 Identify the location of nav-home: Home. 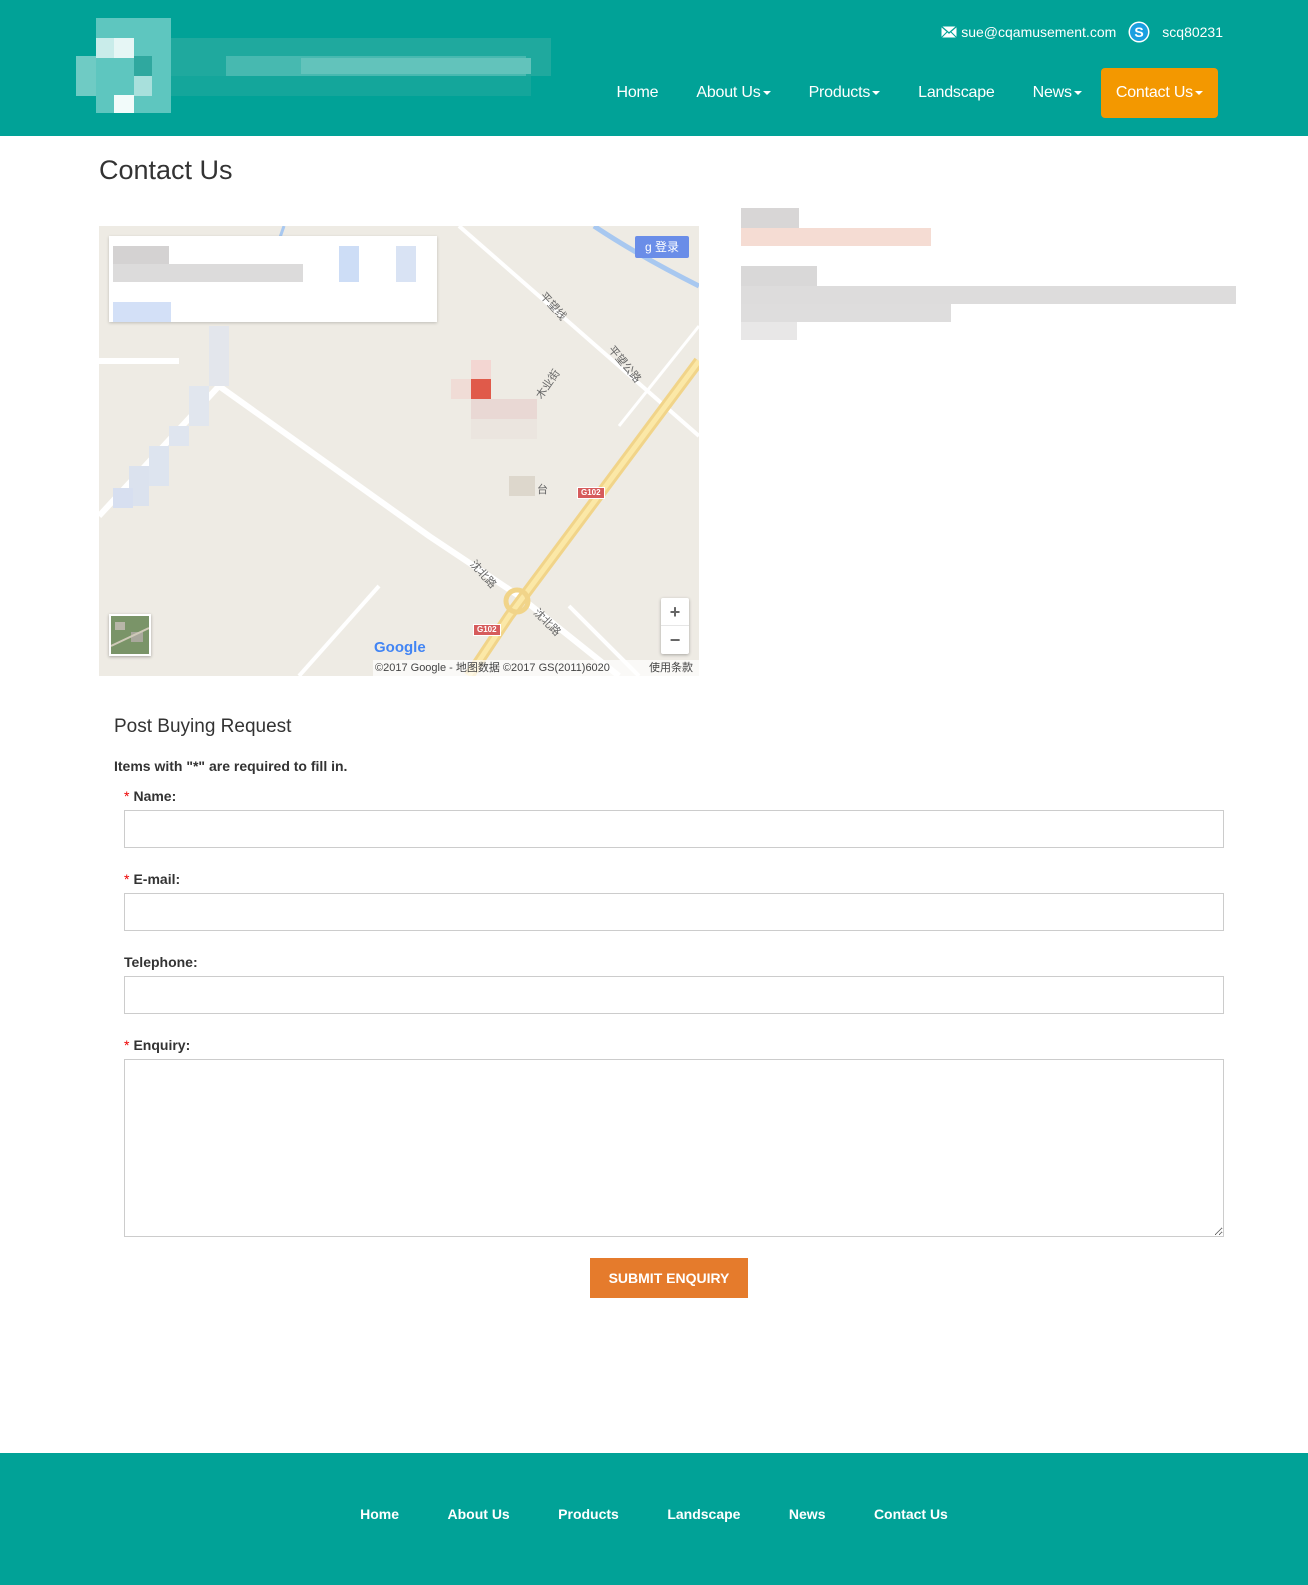
(637, 93).